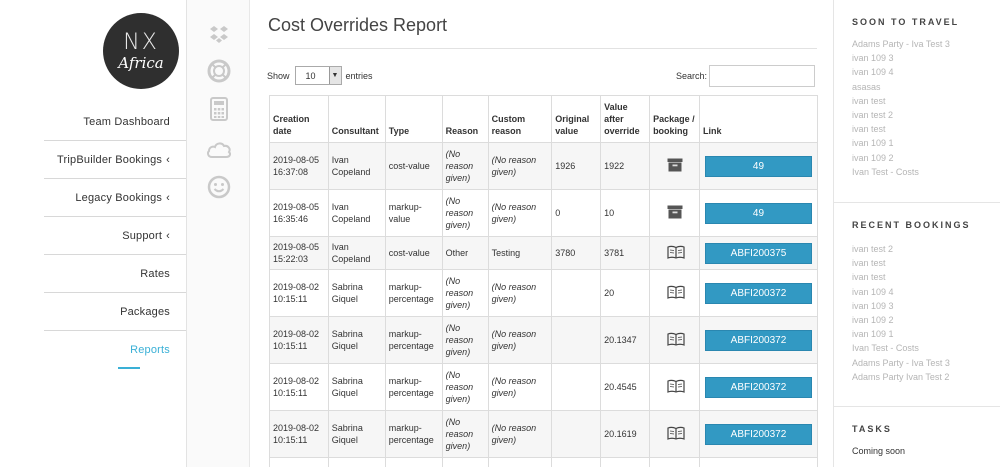 The height and width of the screenshot is (467, 1000). I want to click on entries-length-control: Show 10 ▼ entries, so click(320, 75).